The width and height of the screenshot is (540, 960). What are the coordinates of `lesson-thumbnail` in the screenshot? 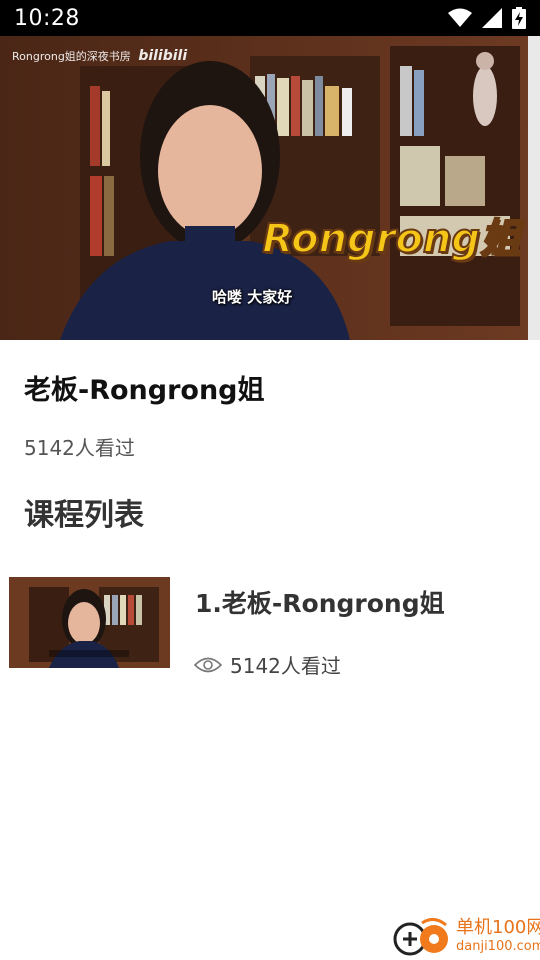 It's located at (89, 622).